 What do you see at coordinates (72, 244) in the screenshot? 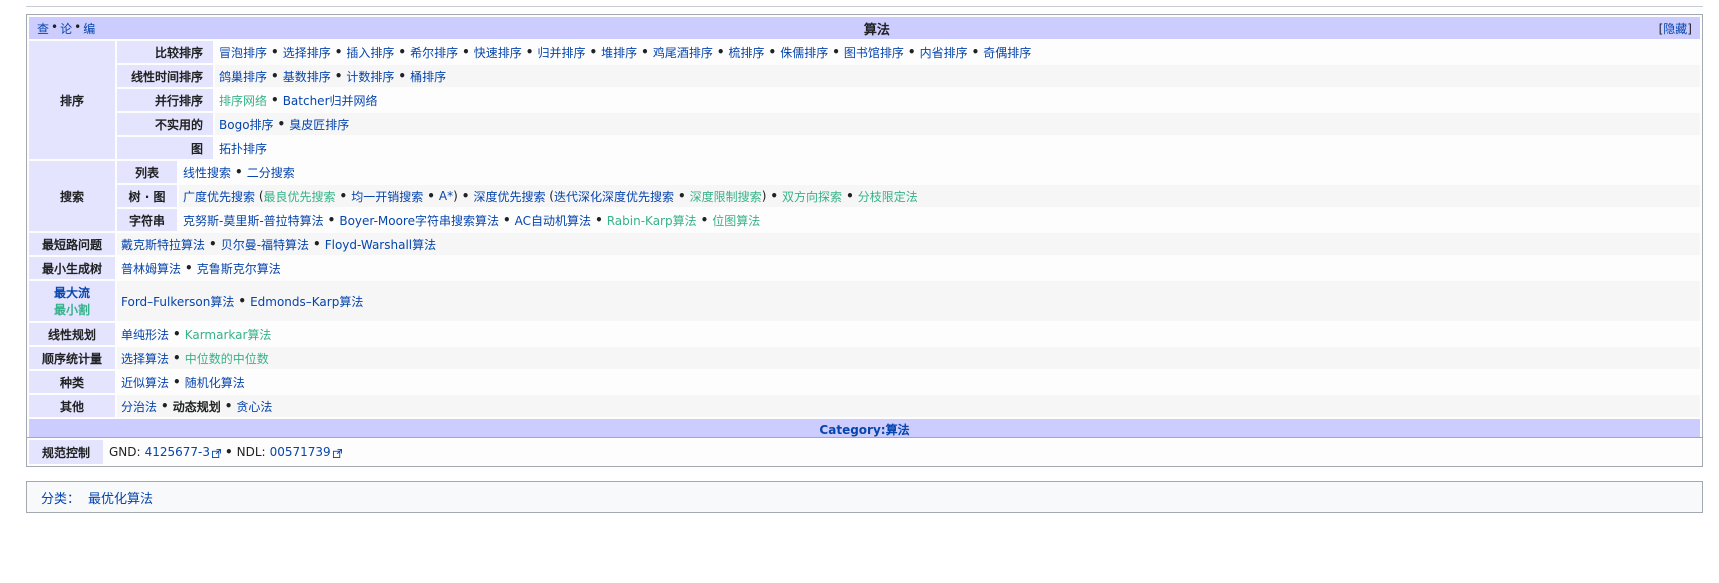
I see `group-label: 最短路问题` at bounding box center [72, 244].